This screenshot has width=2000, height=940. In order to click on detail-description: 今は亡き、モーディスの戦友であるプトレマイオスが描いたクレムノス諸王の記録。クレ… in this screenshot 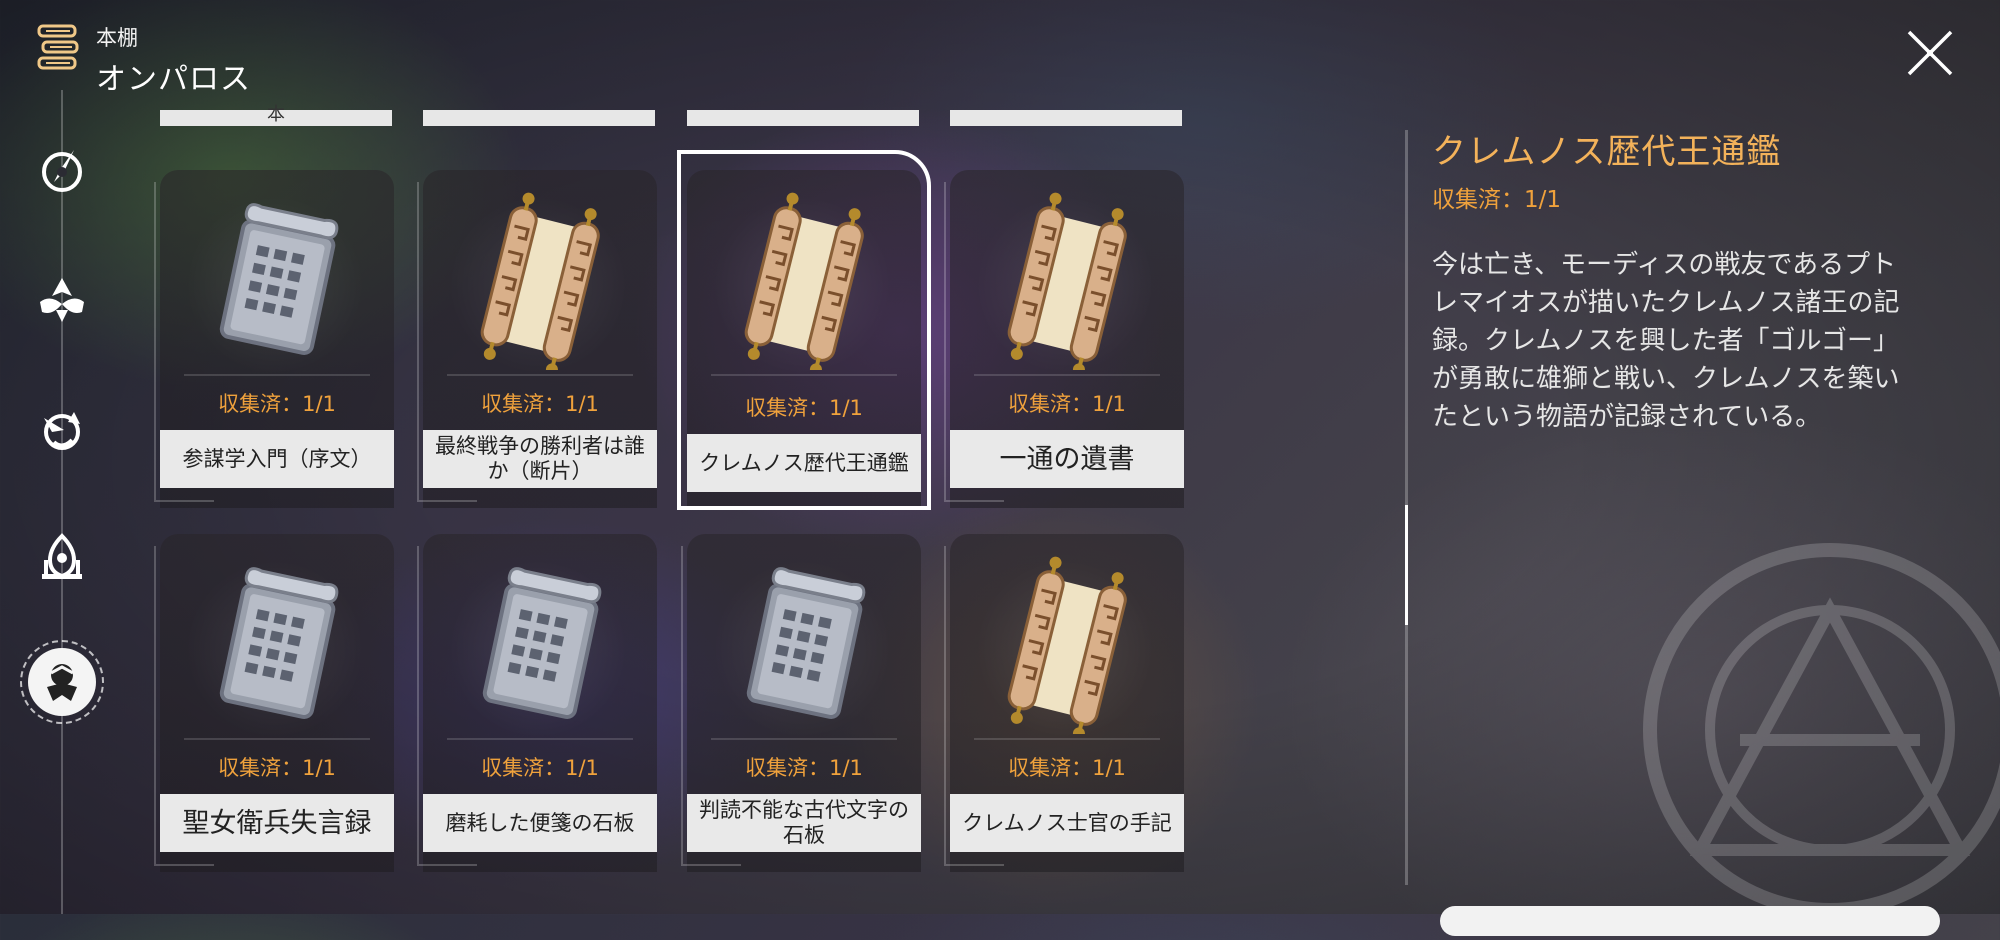, I will do `click(1666, 341)`.